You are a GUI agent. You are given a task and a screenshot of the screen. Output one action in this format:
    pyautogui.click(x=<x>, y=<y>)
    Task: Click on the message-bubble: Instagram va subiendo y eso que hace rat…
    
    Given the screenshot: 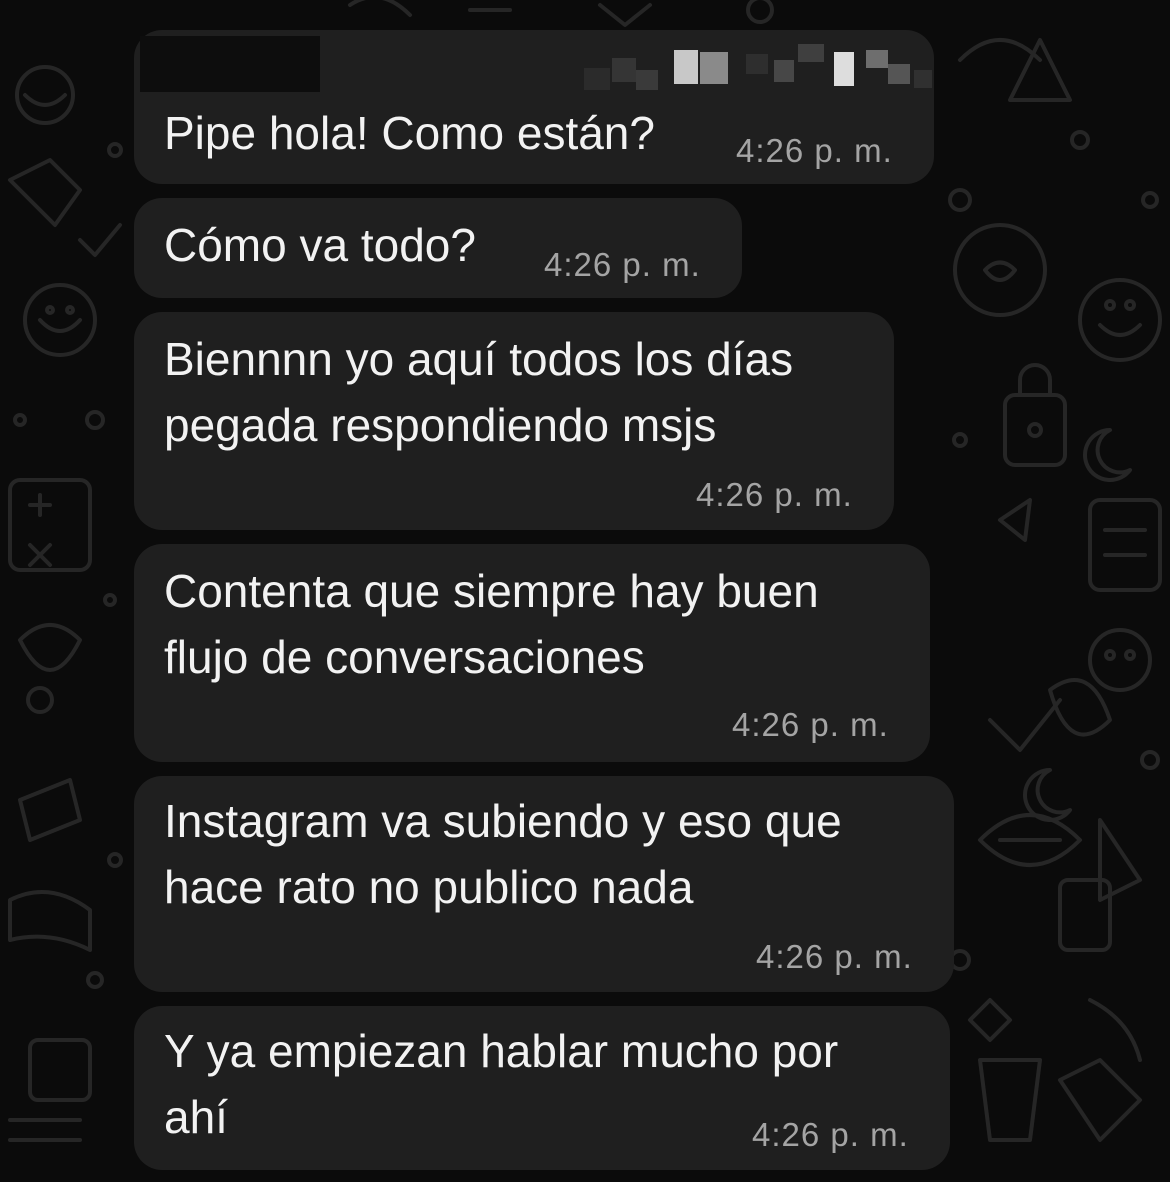 What is the action you would take?
    pyautogui.click(x=544, y=884)
    